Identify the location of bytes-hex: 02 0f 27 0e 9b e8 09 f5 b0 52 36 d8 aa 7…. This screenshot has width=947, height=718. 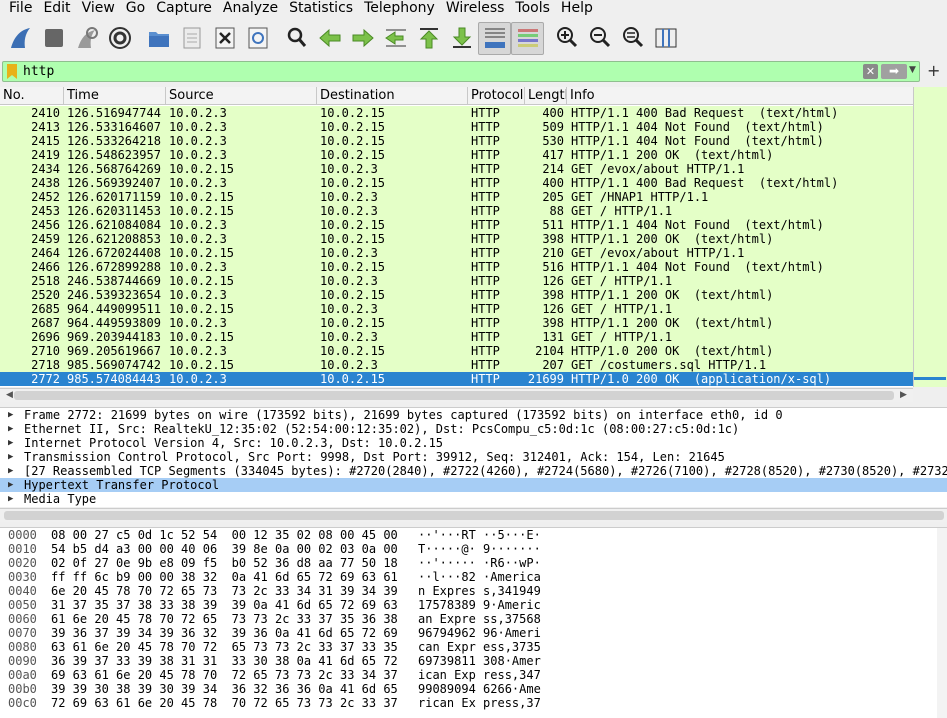
(231, 563).